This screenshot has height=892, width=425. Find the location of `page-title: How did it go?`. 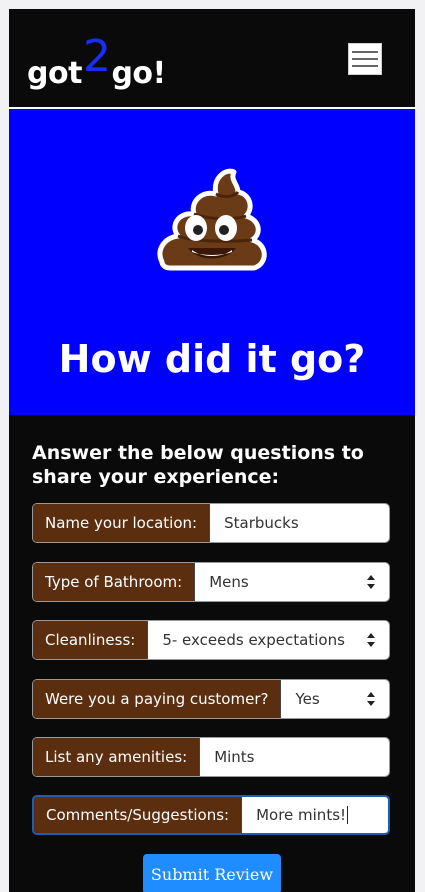

page-title: How did it go? is located at coordinates (212, 359).